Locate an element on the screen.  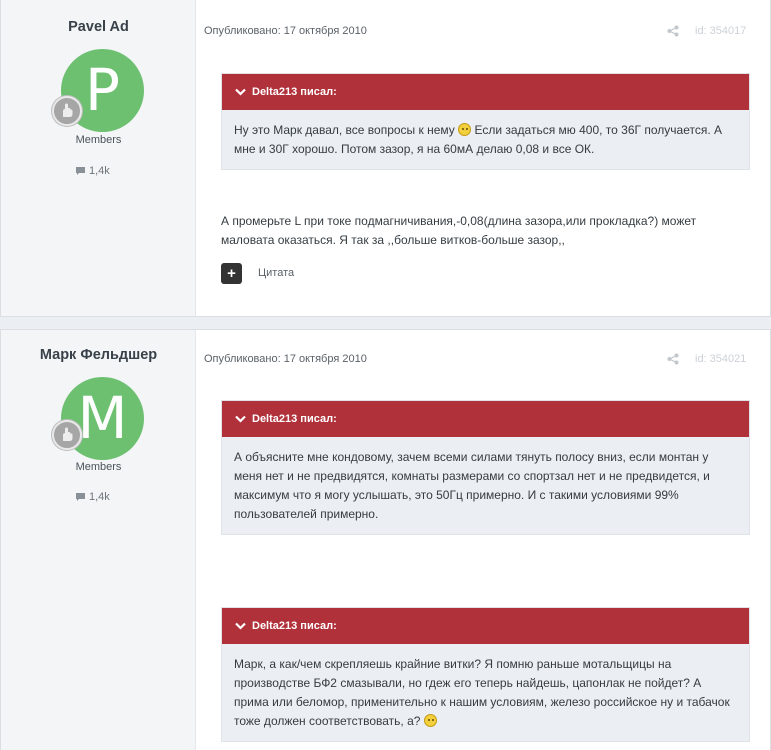
post-id: id: 354017 is located at coordinates (721, 31).